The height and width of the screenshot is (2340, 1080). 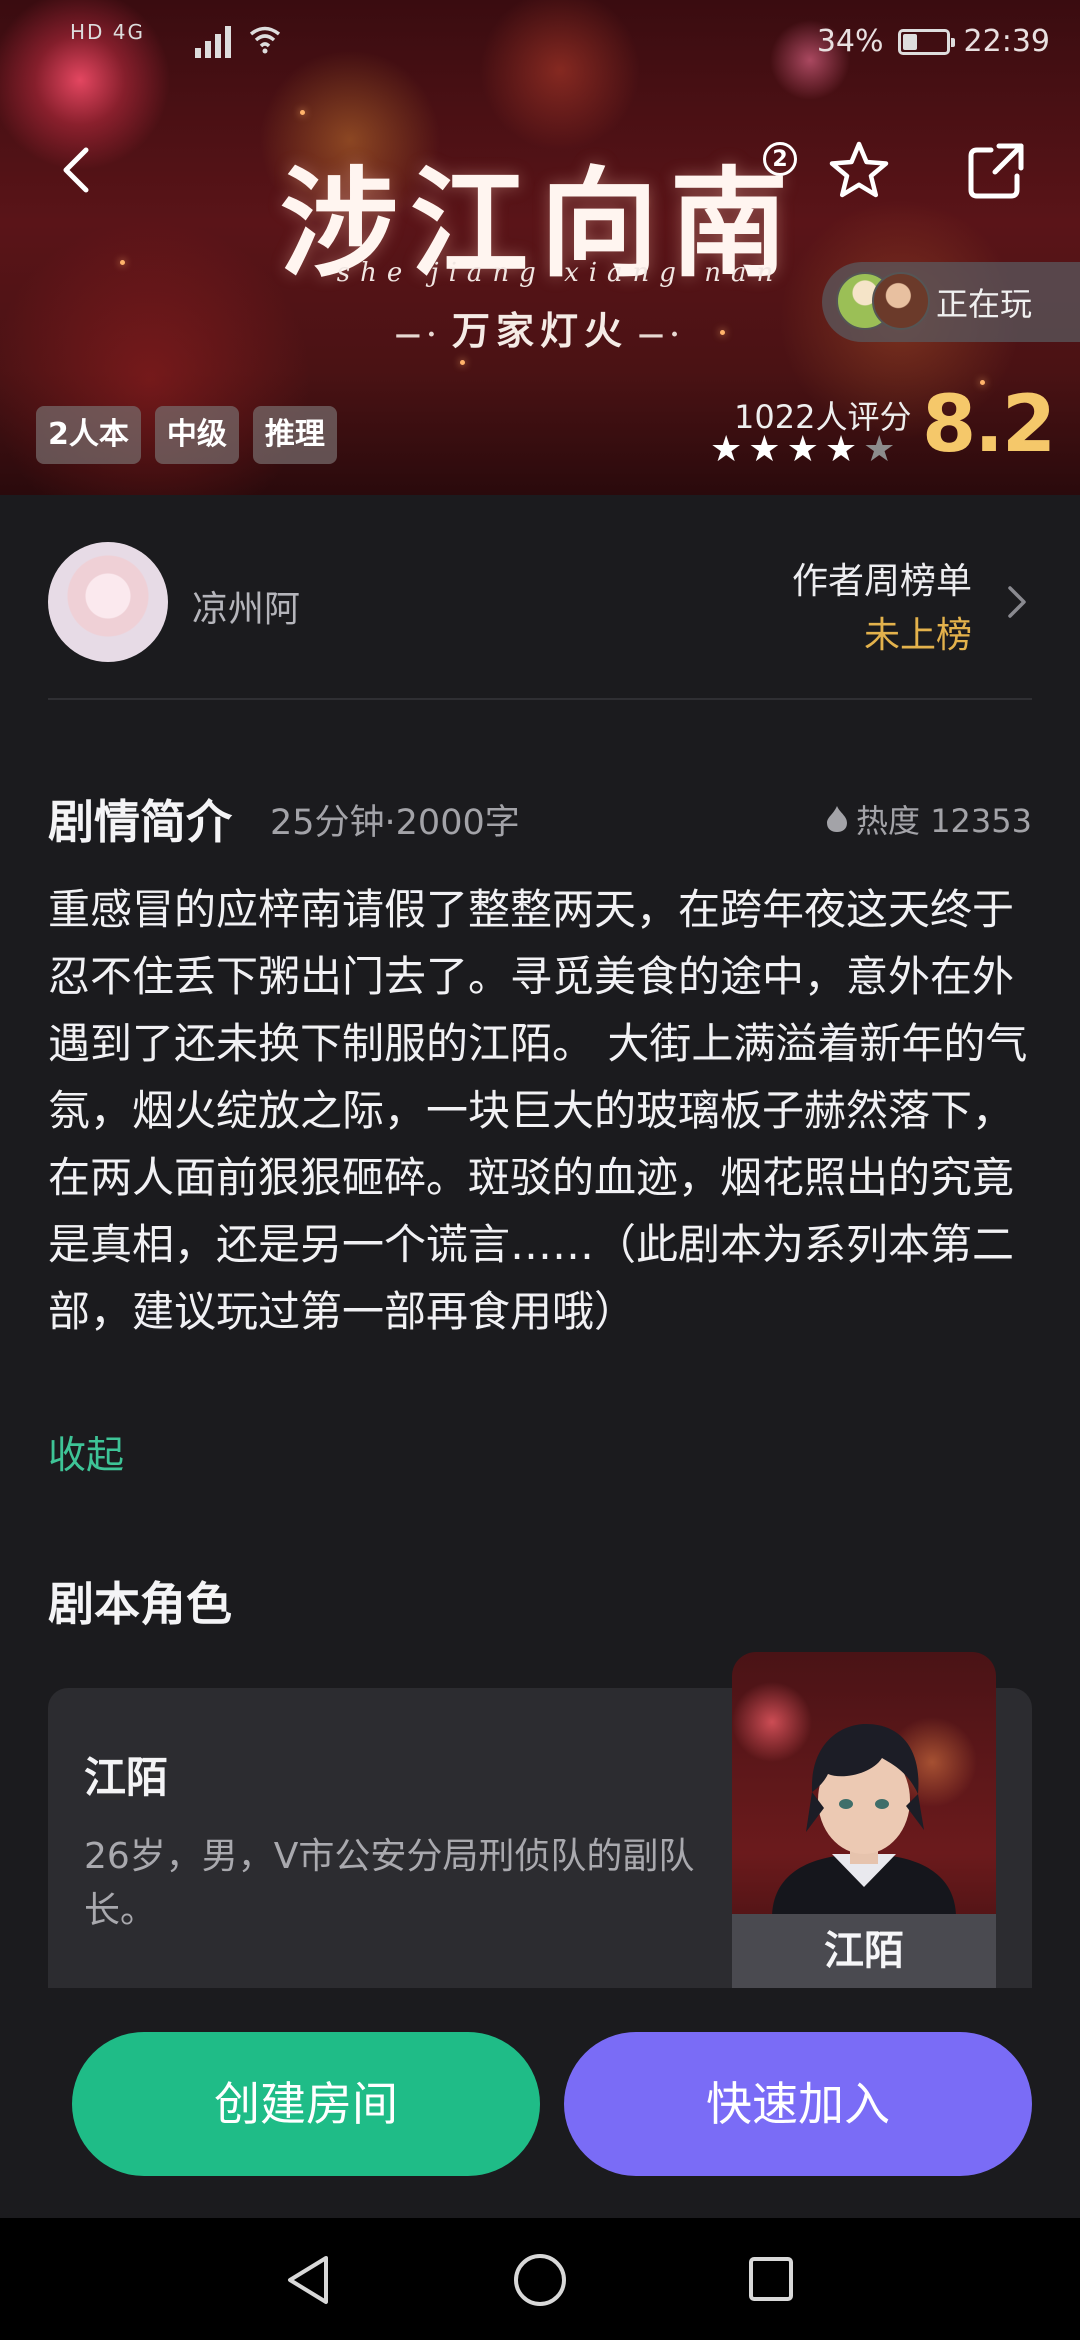 I want to click on author-avatar, so click(x=108, y=602).